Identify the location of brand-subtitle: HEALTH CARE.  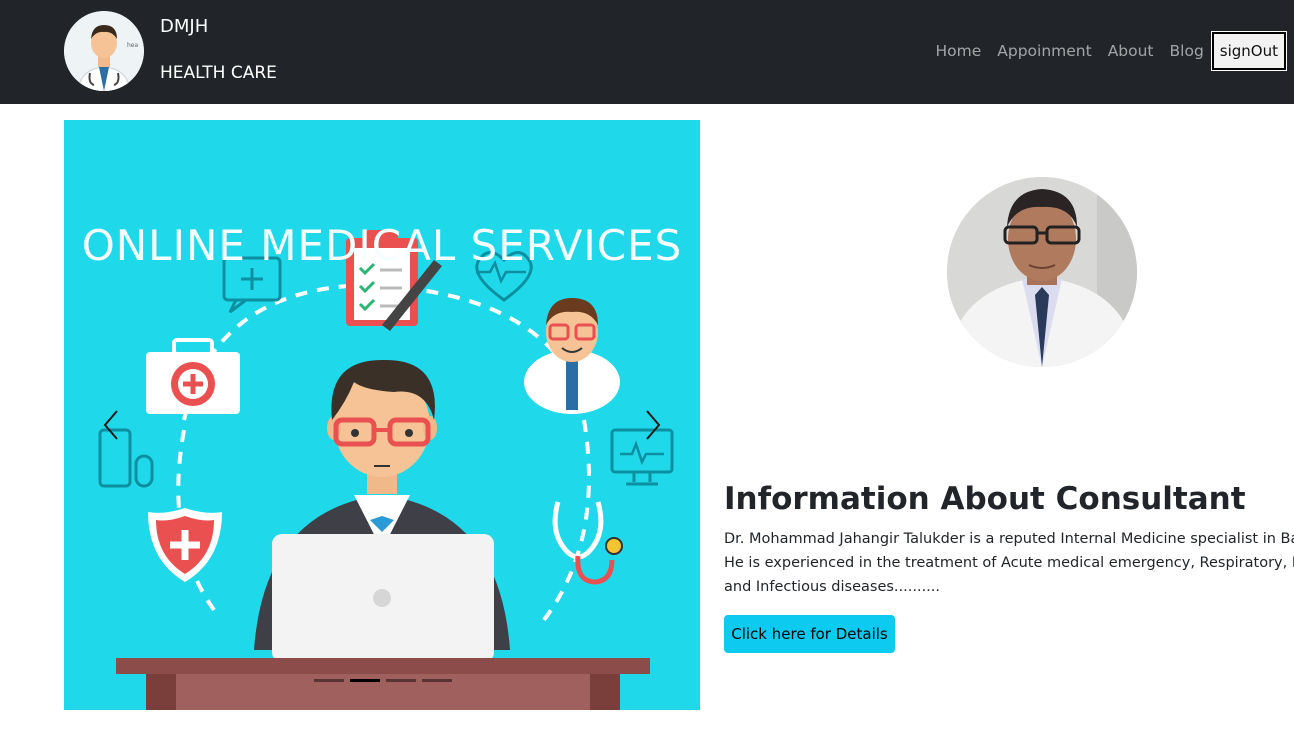
(218, 73).